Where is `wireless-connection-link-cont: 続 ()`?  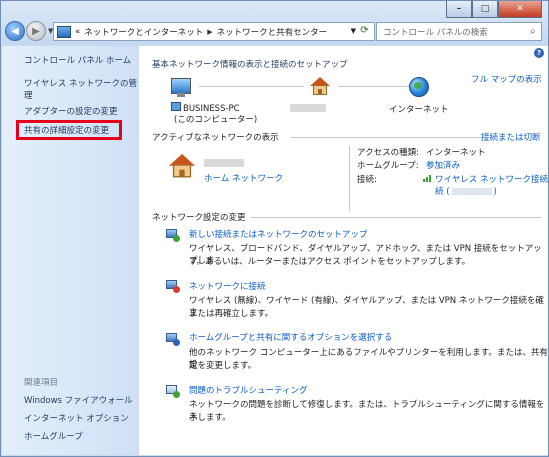
wireless-connection-link-cont: 続 () is located at coordinates (466, 191).